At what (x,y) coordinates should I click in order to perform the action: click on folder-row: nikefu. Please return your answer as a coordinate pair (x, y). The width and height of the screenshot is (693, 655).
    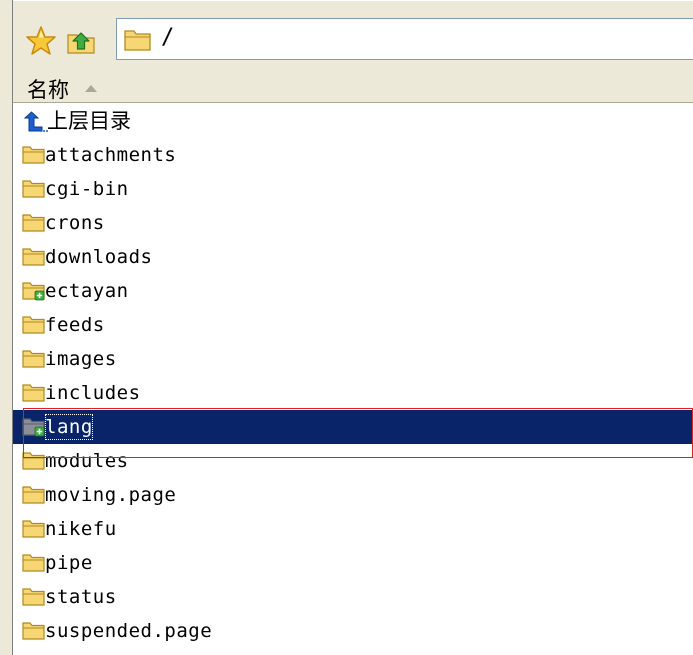
    Looking at the image, I should click on (353, 529).